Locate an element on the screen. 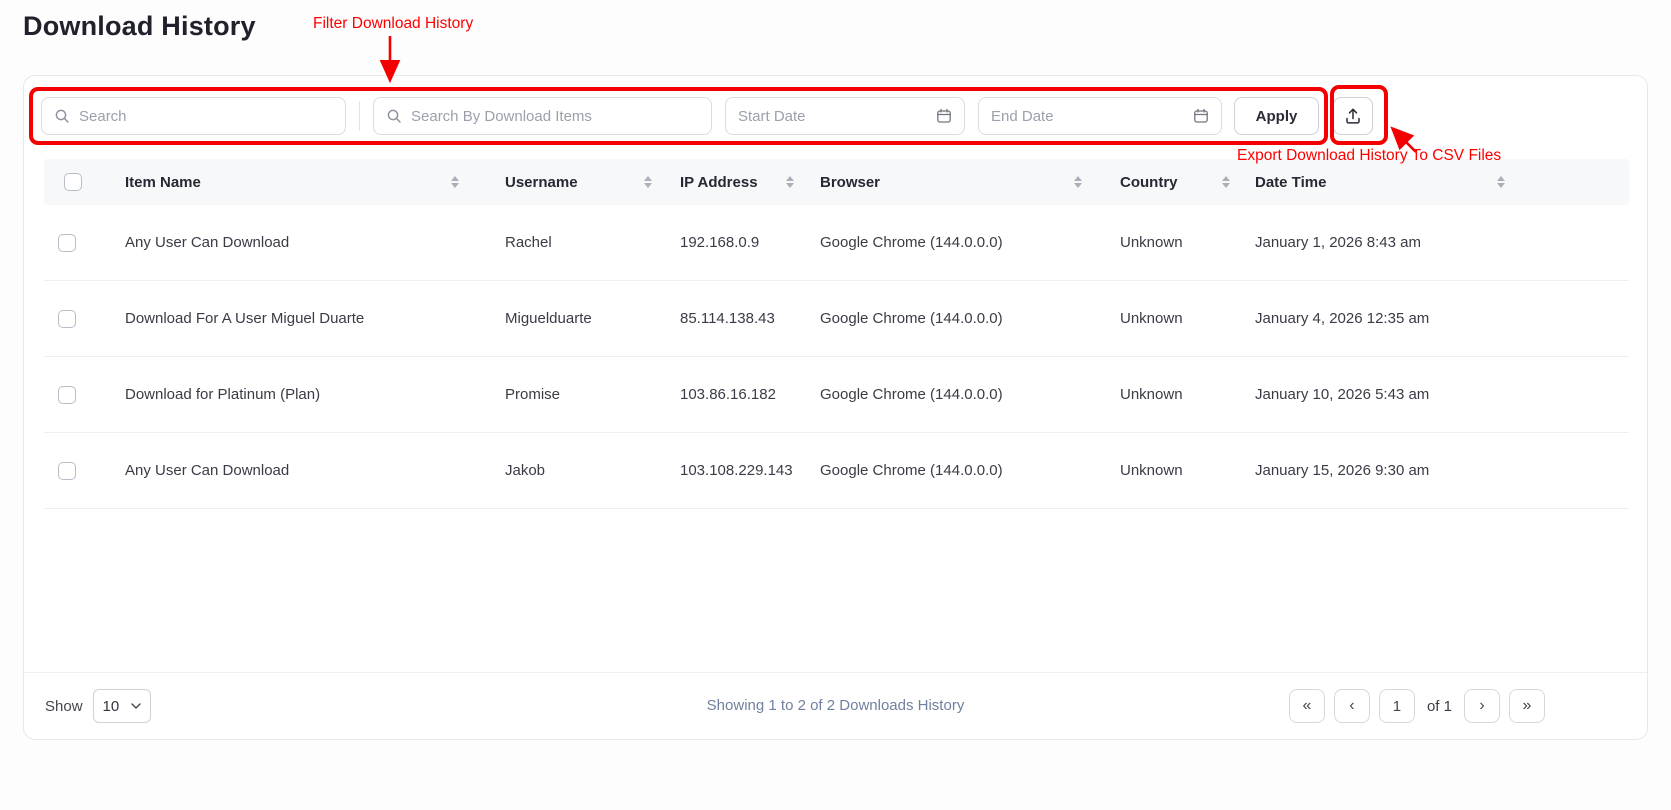 Image resolution: width=1671 pixels, height=810 pixels. cell-username: Jakob is located at coordinates (525, 470).